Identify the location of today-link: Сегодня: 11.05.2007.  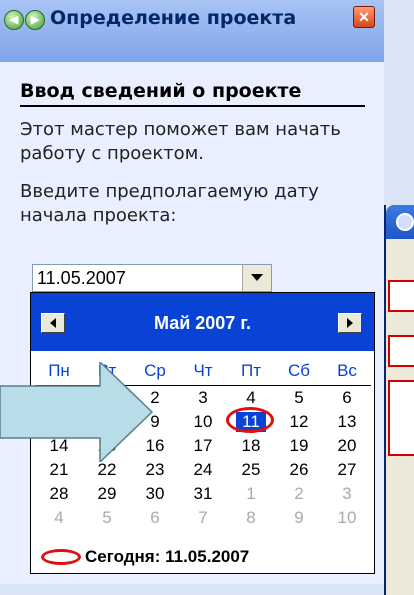
(145, 557).